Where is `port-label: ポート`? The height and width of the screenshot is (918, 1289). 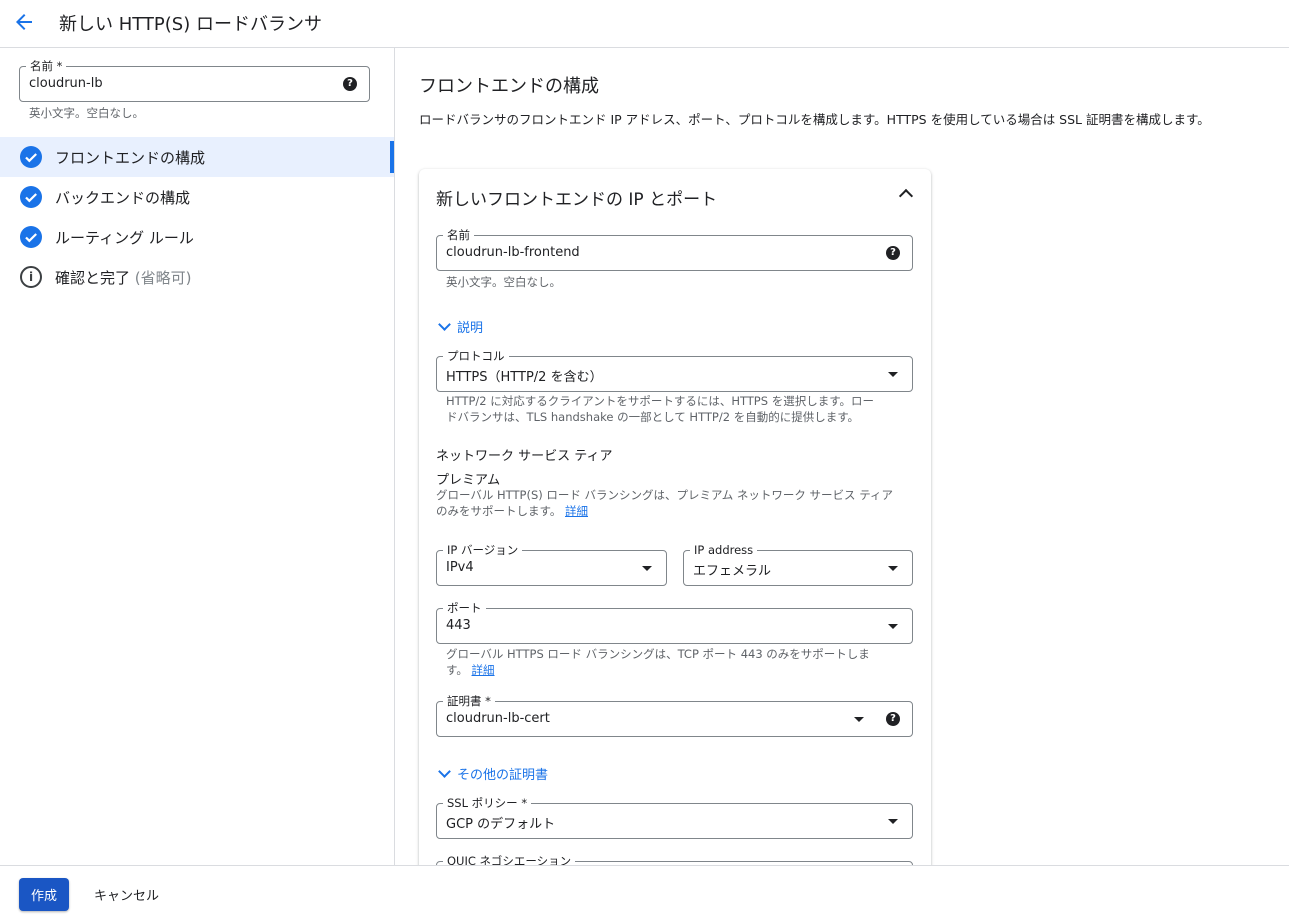
port-label: ポート is located at coordinates (464, 608).